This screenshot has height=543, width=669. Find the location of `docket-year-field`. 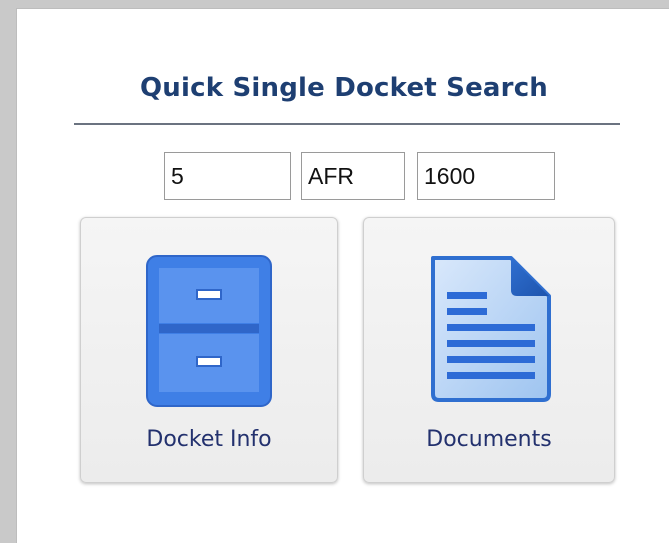

docket-year-field is located at coordinates (486, 176).